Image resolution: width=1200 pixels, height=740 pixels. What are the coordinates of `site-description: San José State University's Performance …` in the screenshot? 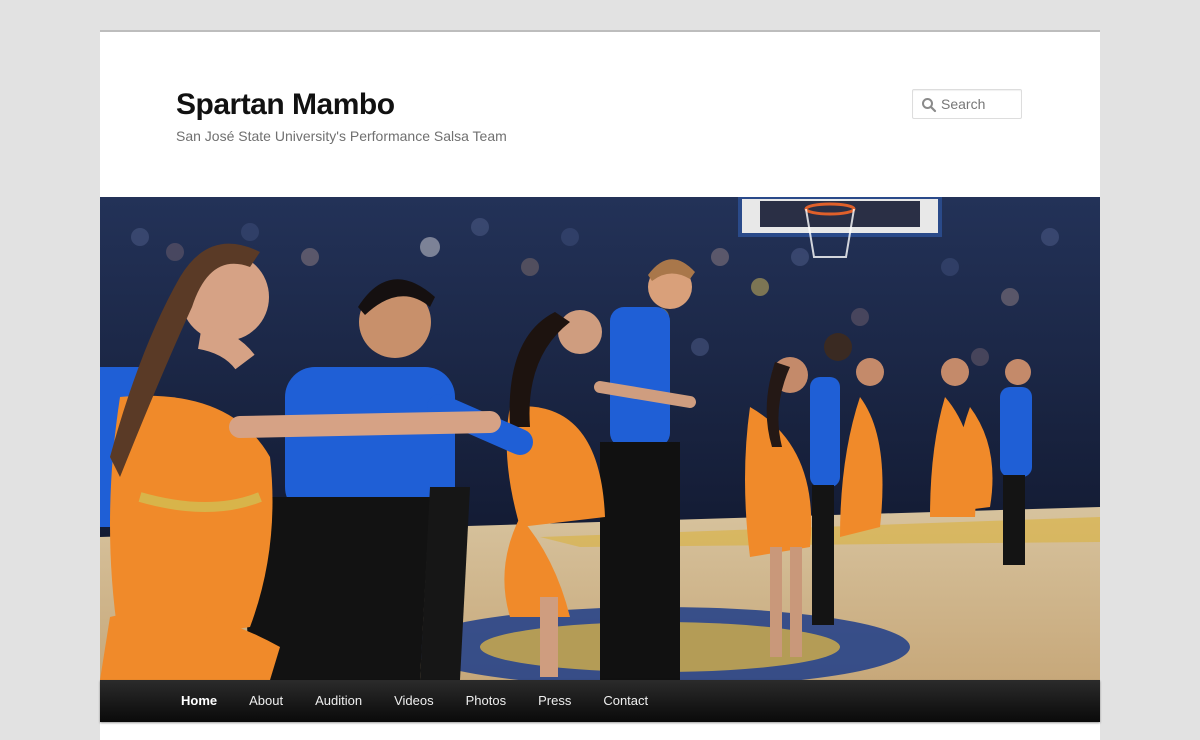 It's located at (341, 136).